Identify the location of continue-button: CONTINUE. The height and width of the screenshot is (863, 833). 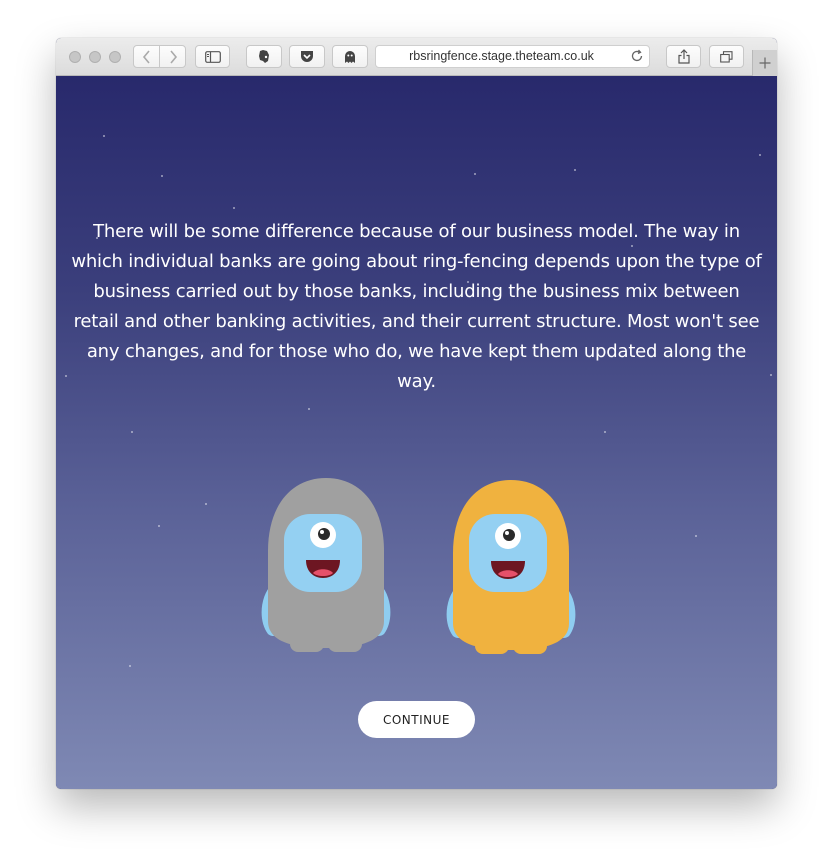
(416, 719).